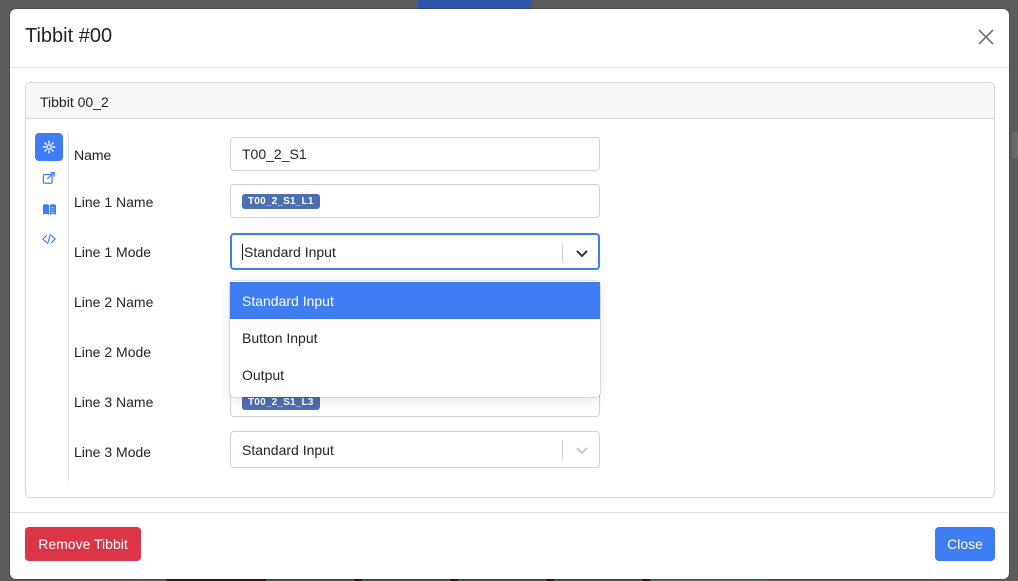 The image size is (1018, 581). I want to click on line3-mode-label: Line 3 Mode, so click(113, 452).